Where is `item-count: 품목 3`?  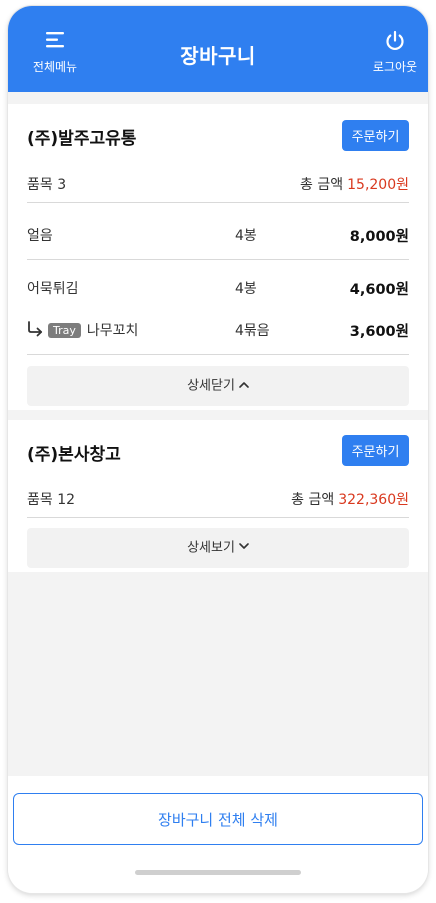
item-count: 품목 3 is located at coordinates (47, 185).